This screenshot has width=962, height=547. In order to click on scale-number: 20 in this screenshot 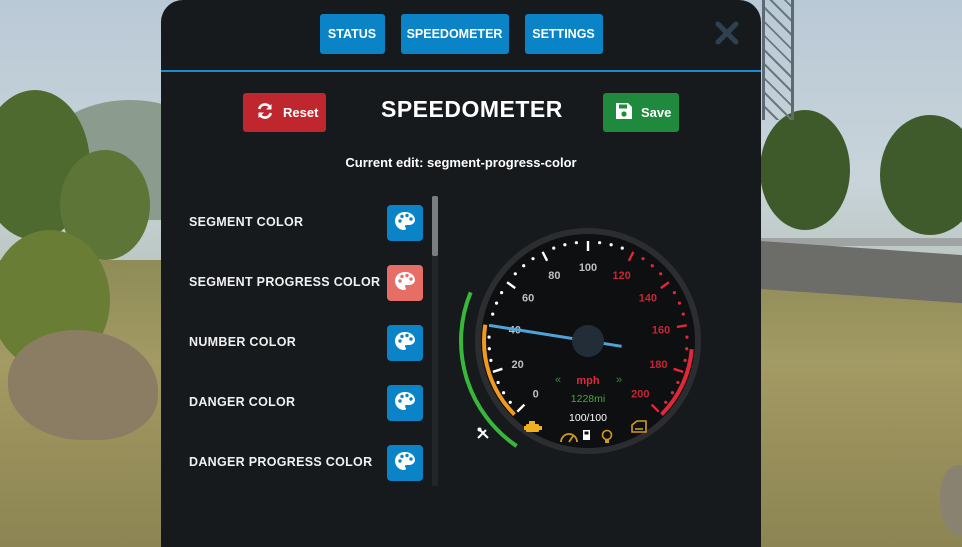, I will do `click(517, 365)`.